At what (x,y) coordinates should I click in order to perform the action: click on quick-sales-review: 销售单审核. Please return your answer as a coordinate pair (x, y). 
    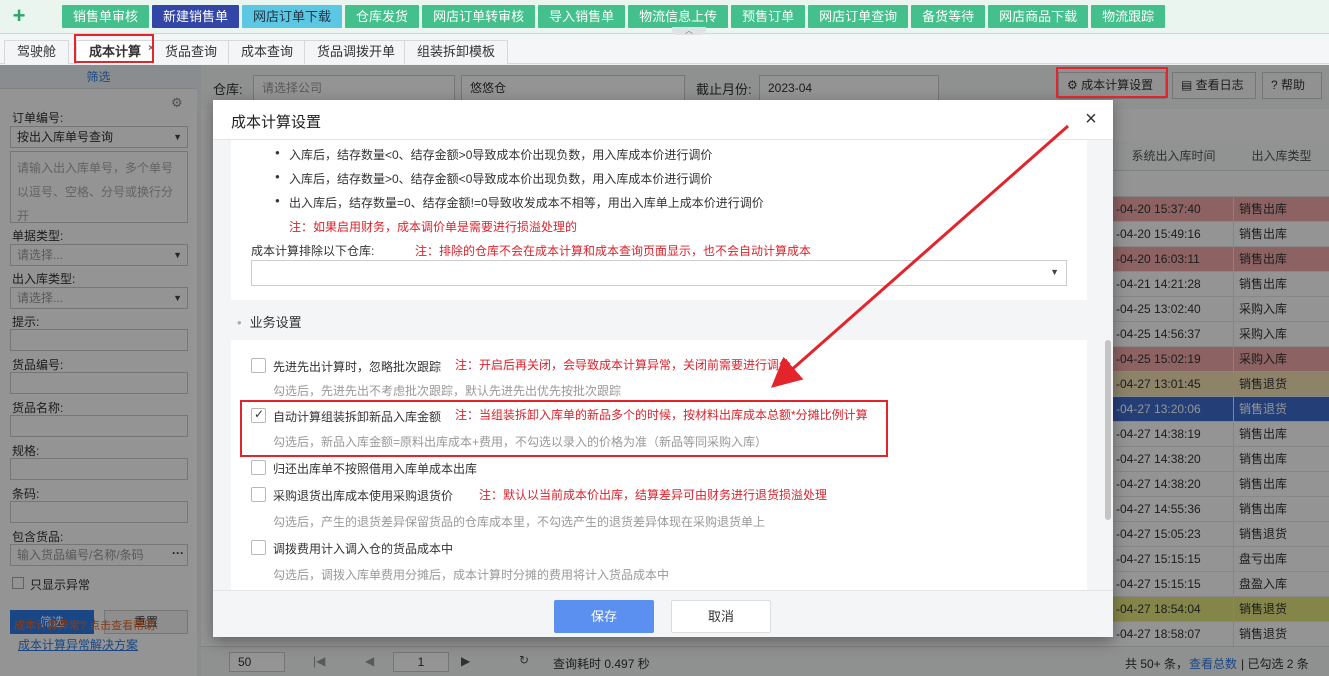
    Looking at the image, I should click on (106, 16).